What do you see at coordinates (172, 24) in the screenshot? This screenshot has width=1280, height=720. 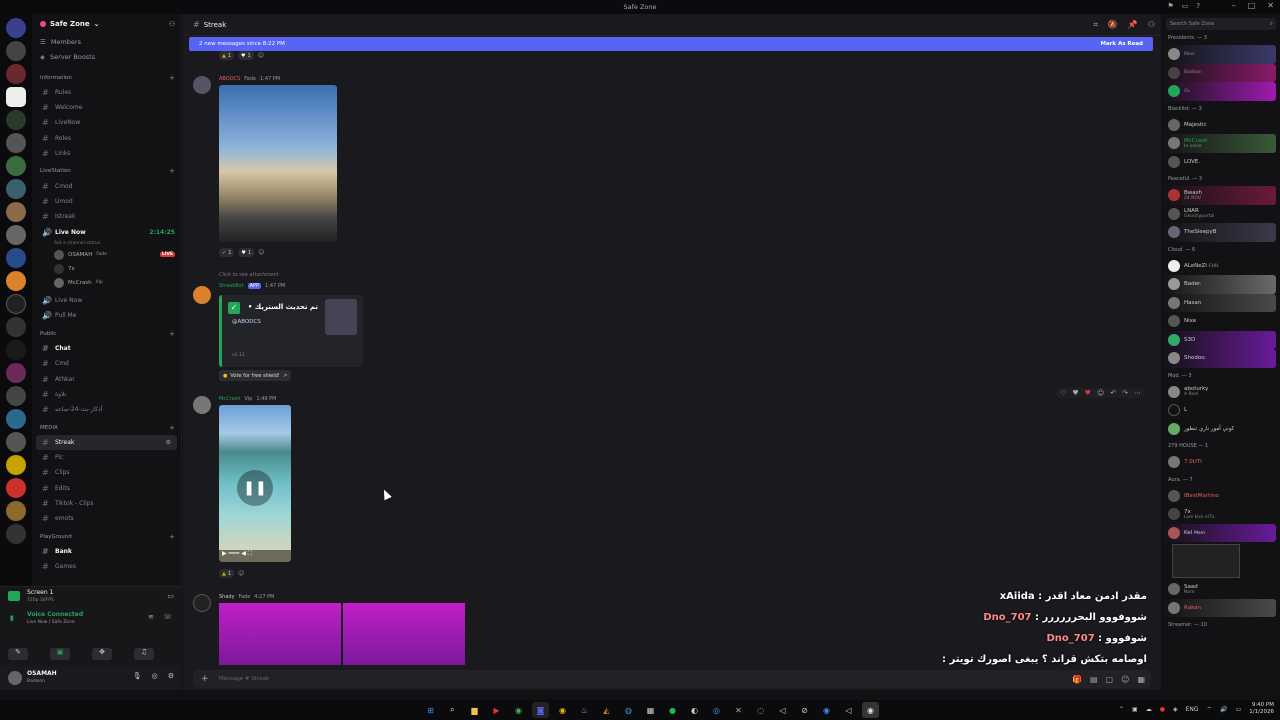 I see `add-user-icon: ⚇` at bounding box center [172, 24].